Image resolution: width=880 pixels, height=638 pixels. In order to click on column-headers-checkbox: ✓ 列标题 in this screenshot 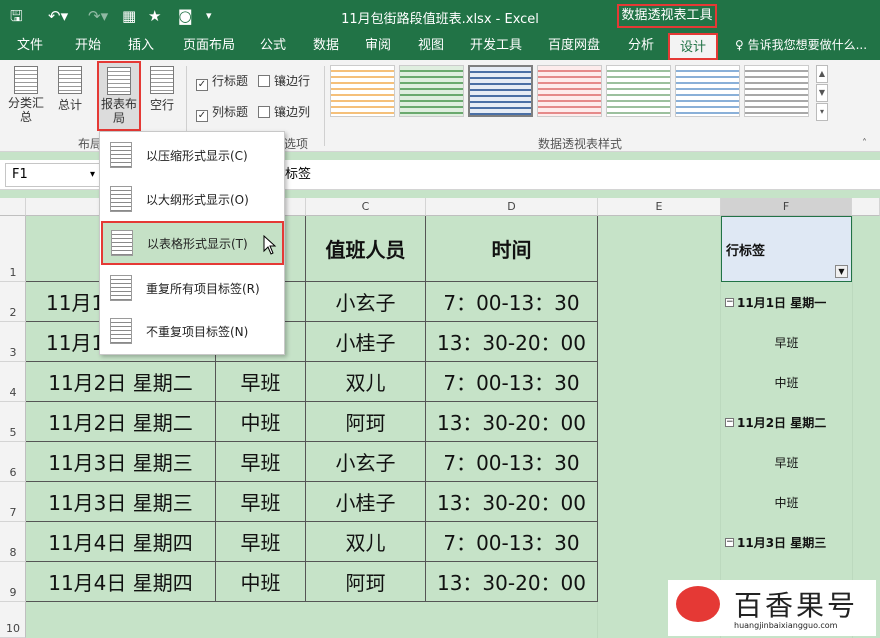, I will do `click(222, 112)`.